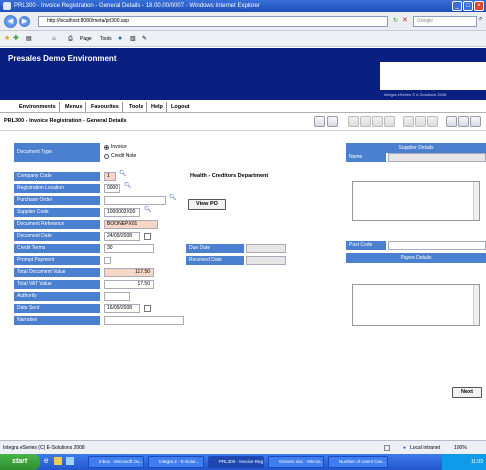 The height and width of the screenshot is (470, 486). Describe the element at coordinates (144, 320) in the screenshot. I see `narrative-input` at that location.